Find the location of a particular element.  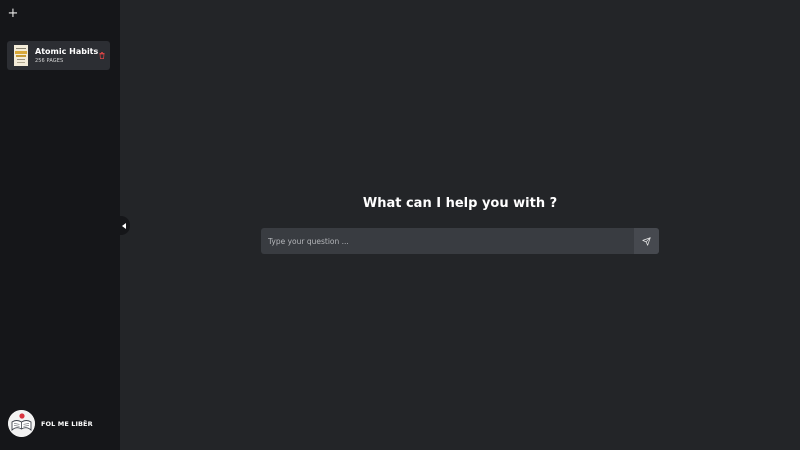

trash-icon is located at coordinates (102, 55).